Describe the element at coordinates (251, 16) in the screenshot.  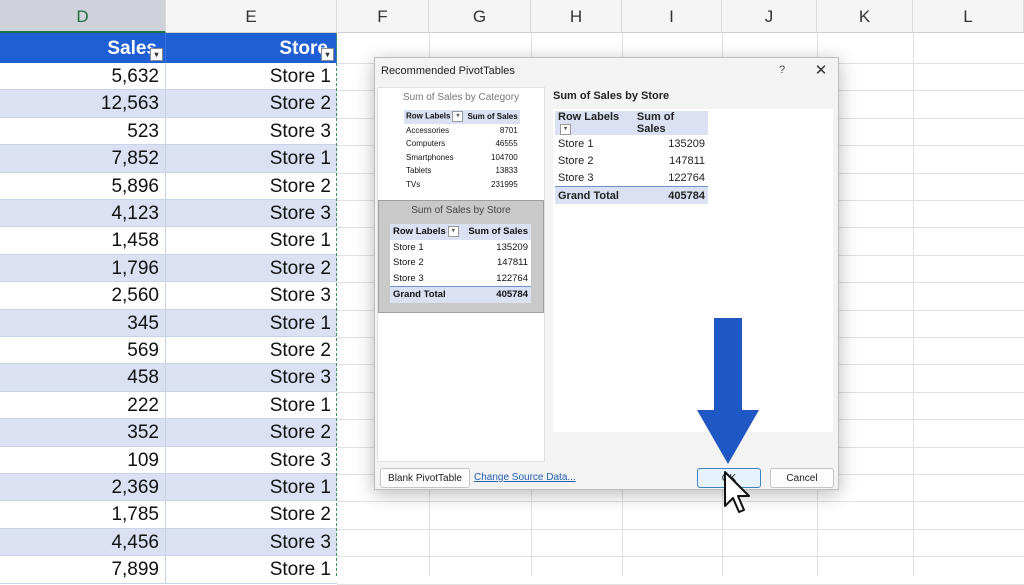
I see `column-header-e: E` at that location.